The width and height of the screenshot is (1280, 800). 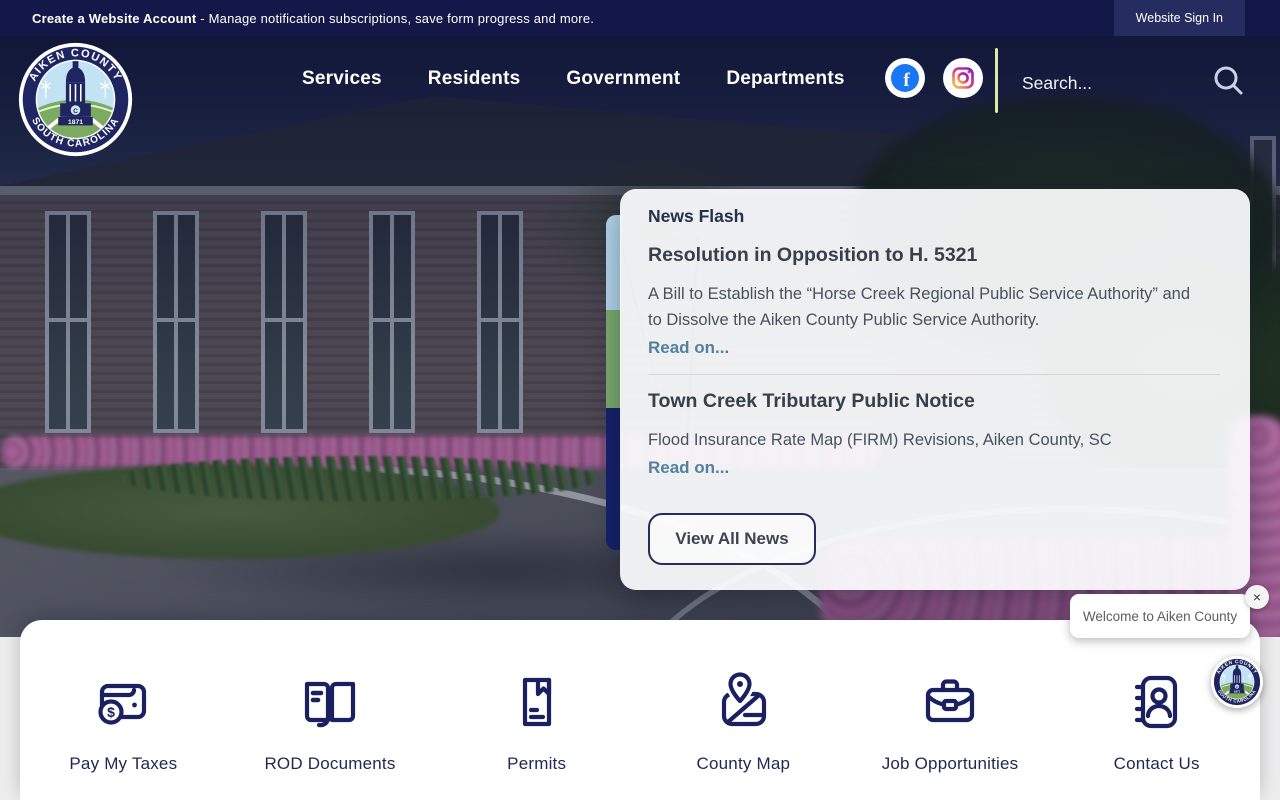 I want to click on news-flash-title: News Flash, so click(x=696, y=216).